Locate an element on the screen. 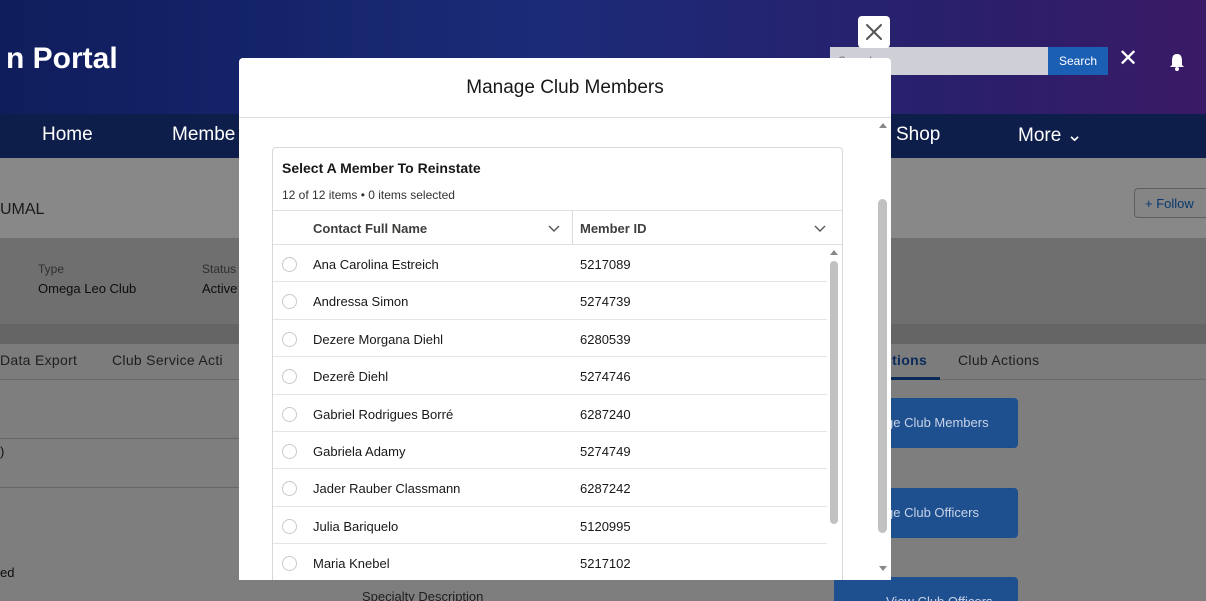 This screenshot has width=1206, height=601. member-id: 5274739 is located at coordinates (605, 302).